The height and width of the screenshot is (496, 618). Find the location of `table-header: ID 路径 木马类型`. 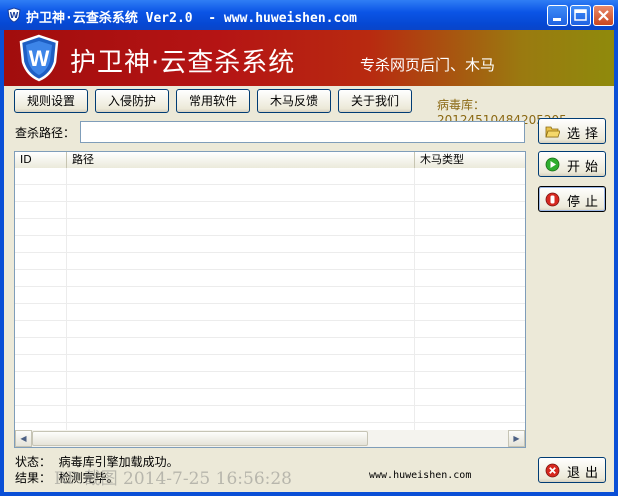

table-header: ID 路径 木马类型 is located at coordinates (270, 160).